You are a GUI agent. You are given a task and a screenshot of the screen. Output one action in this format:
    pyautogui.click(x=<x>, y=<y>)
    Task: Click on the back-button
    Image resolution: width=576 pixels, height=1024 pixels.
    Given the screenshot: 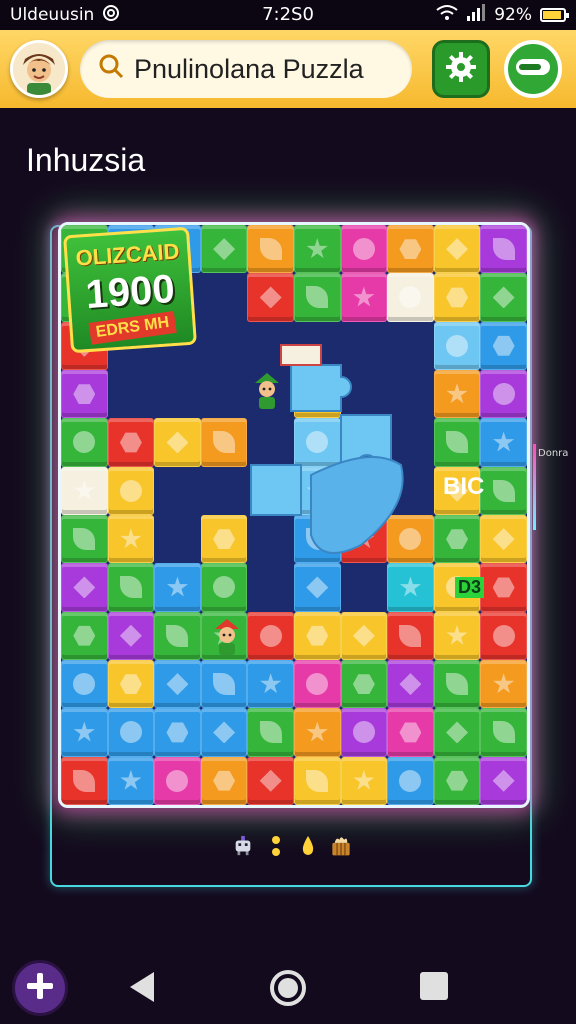 What is the action you would take?
    pyautogui.click(x=142, y=989)
    